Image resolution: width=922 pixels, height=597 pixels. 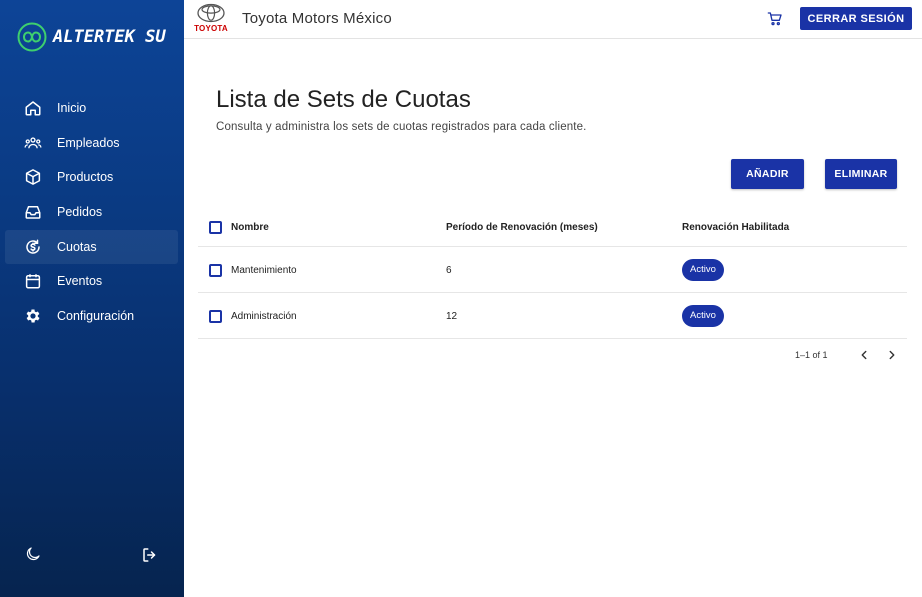 What do you see at coordinates (775, 19) in the screenshot?
I see `cart-icon` at bounding box center [775, 19].